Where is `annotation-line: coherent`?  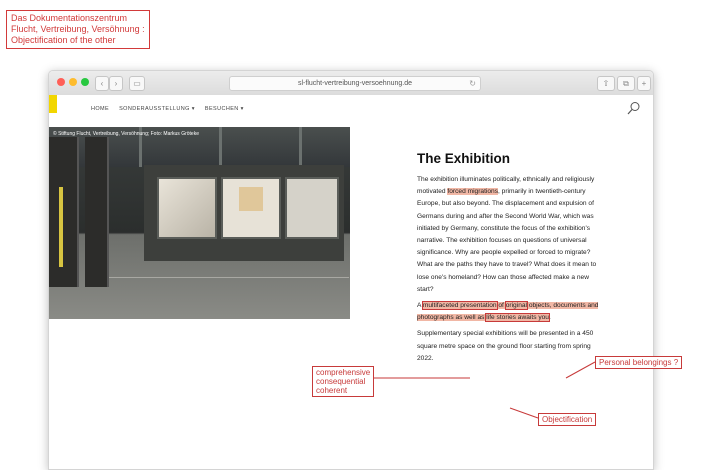
annotation-line: coherent is located at coordinates (332, 390).